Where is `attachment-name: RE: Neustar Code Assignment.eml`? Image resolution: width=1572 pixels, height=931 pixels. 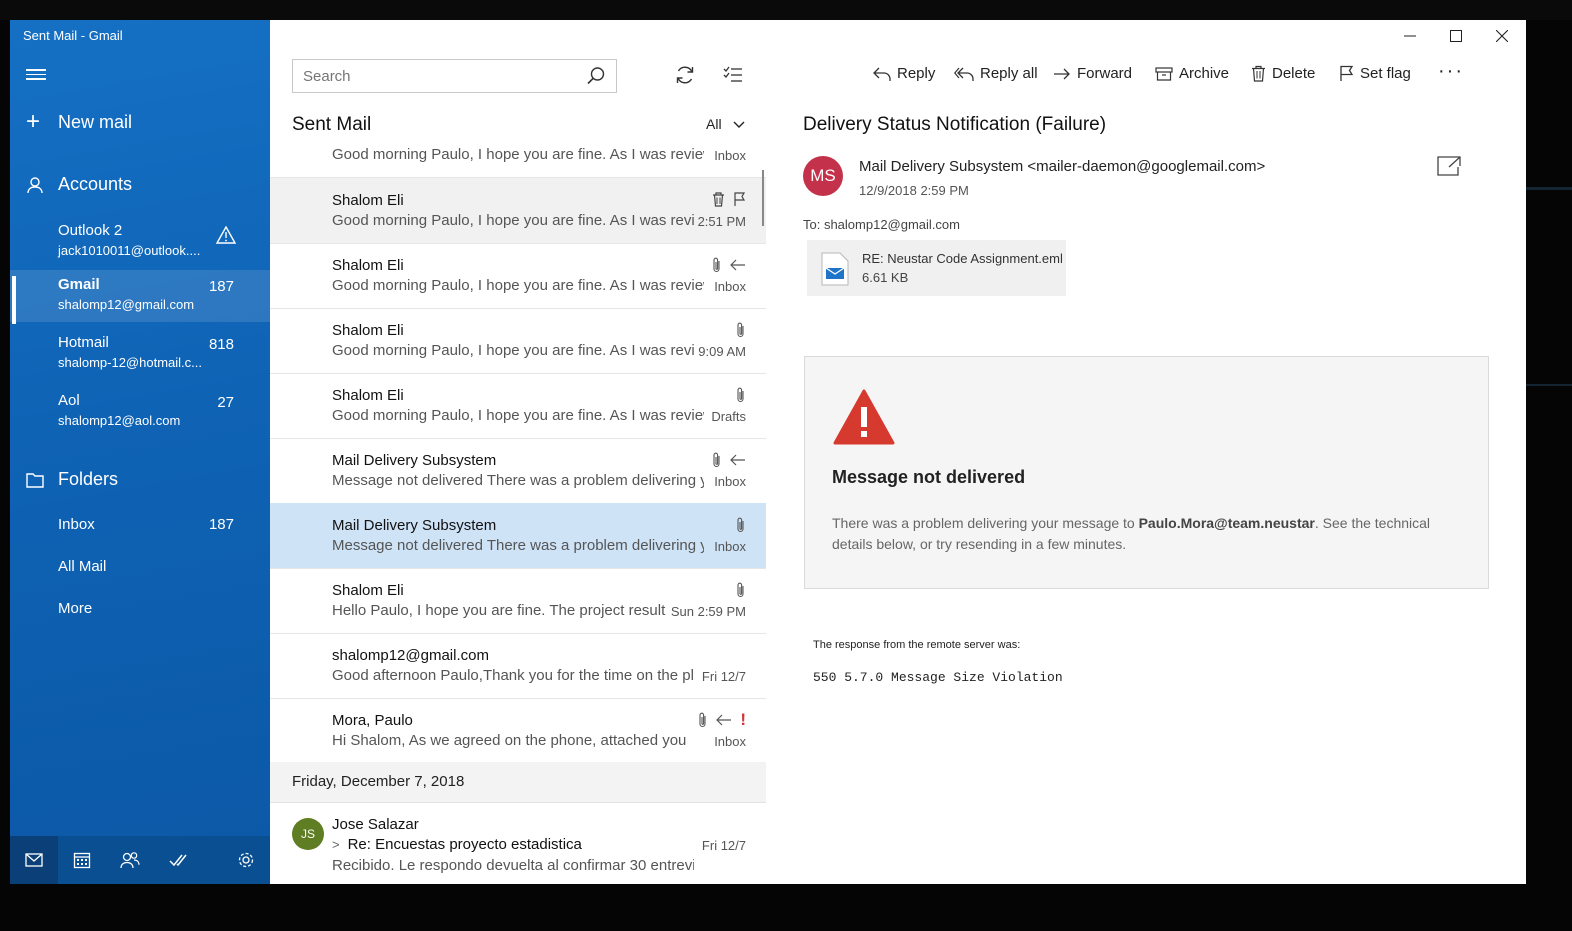 attachment-name: RE: Neustar Code Assignment.eml is located at coordinates (962, 258).